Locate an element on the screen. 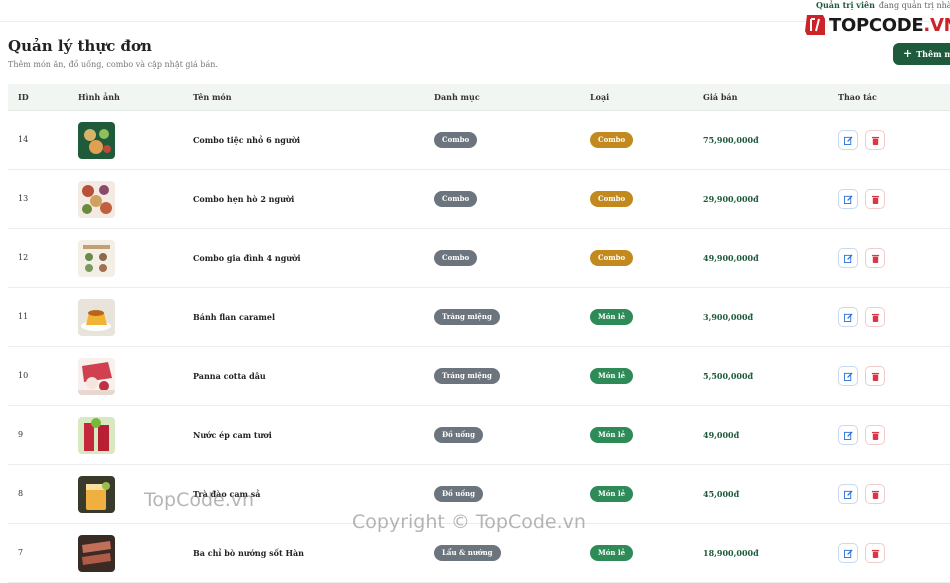 The width and height of the screenshot is (950, 583). item-id: 13 is located at coordinates (23, 198).